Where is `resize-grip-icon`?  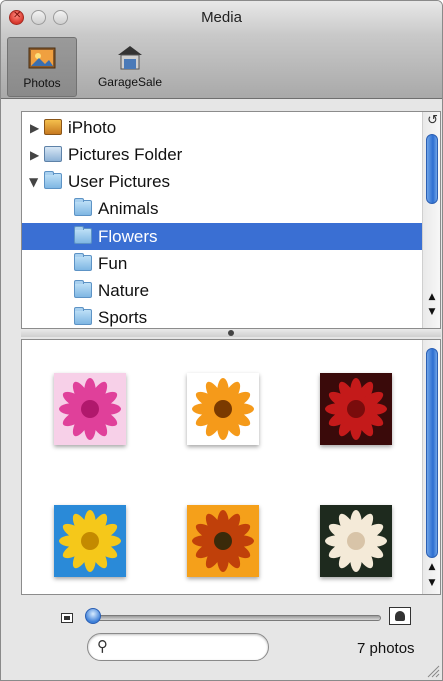 resize-grip-icon is located at coordinates (433, 671).